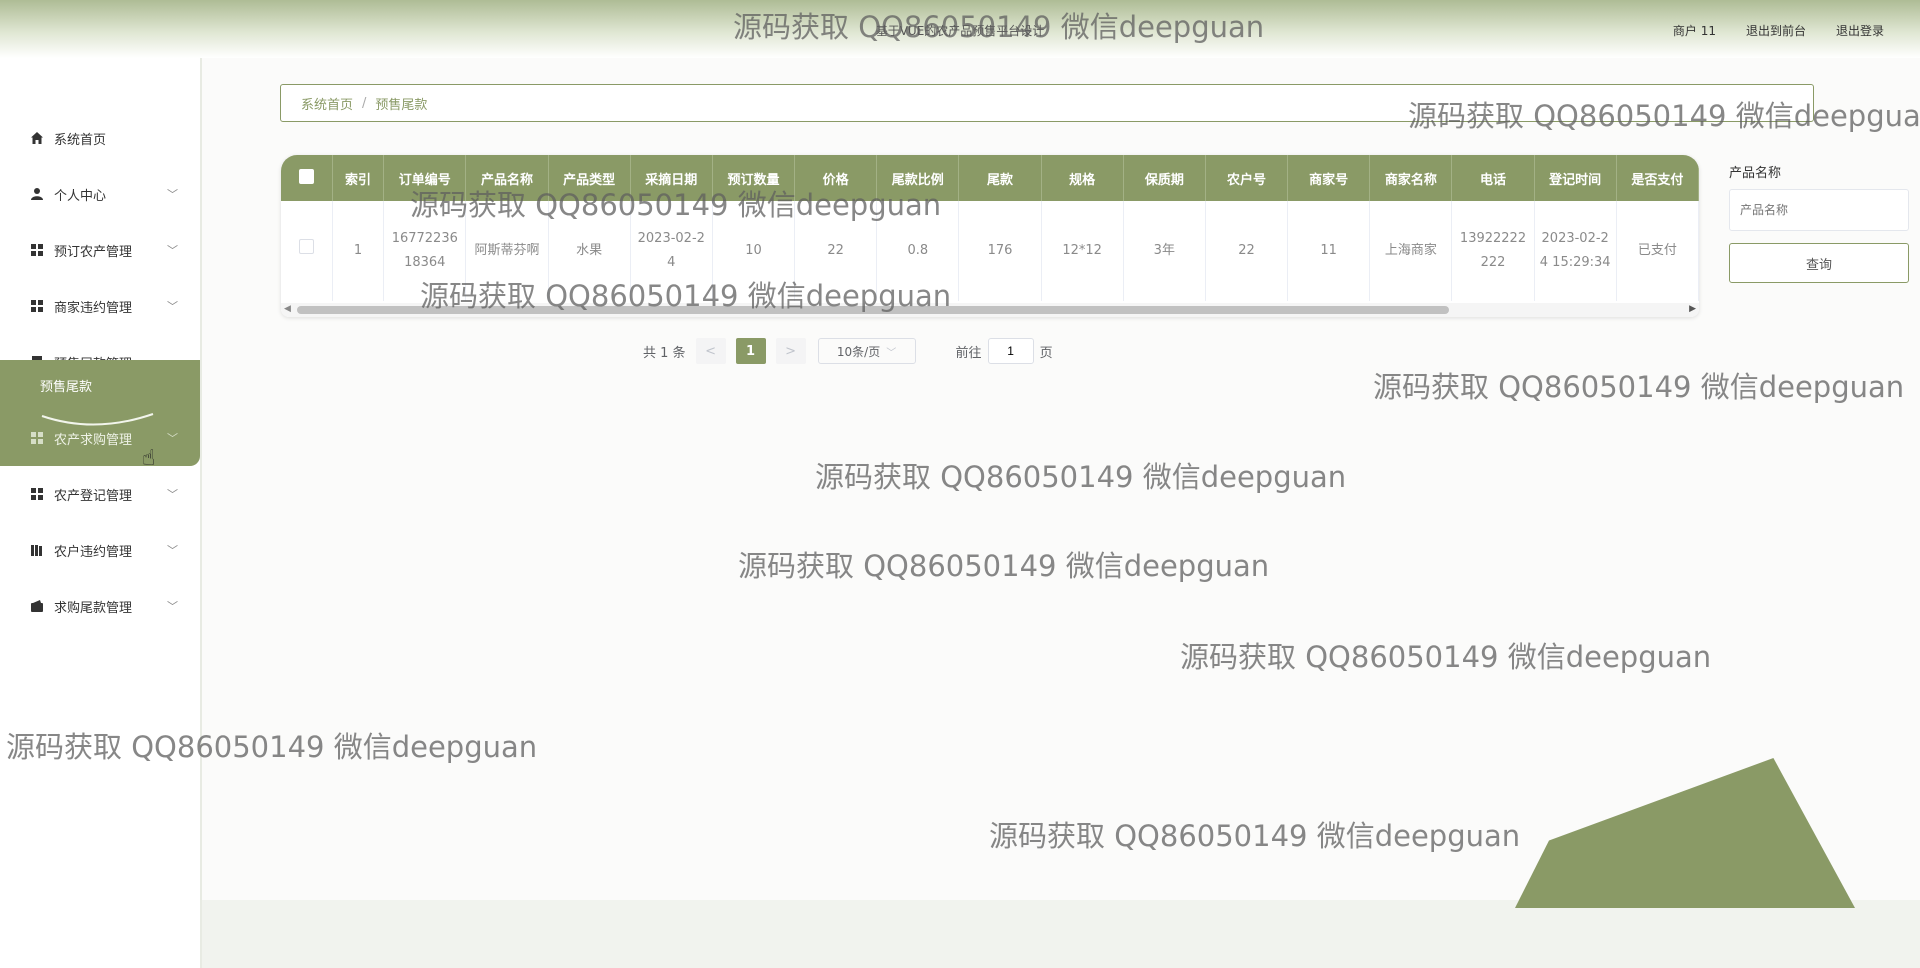 The height and width of the screenshot is (968, 1920). Describe the element at coordinates (37, 550) in the screenshot. I see `book-icon` at that location.